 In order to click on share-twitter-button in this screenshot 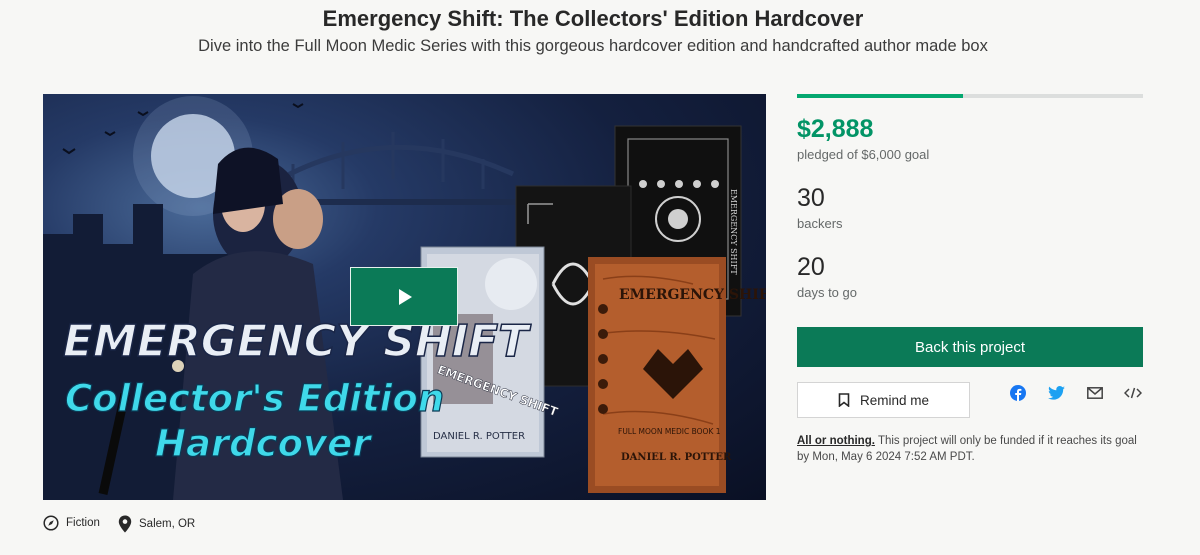, I will do `click(1056, 393)`.